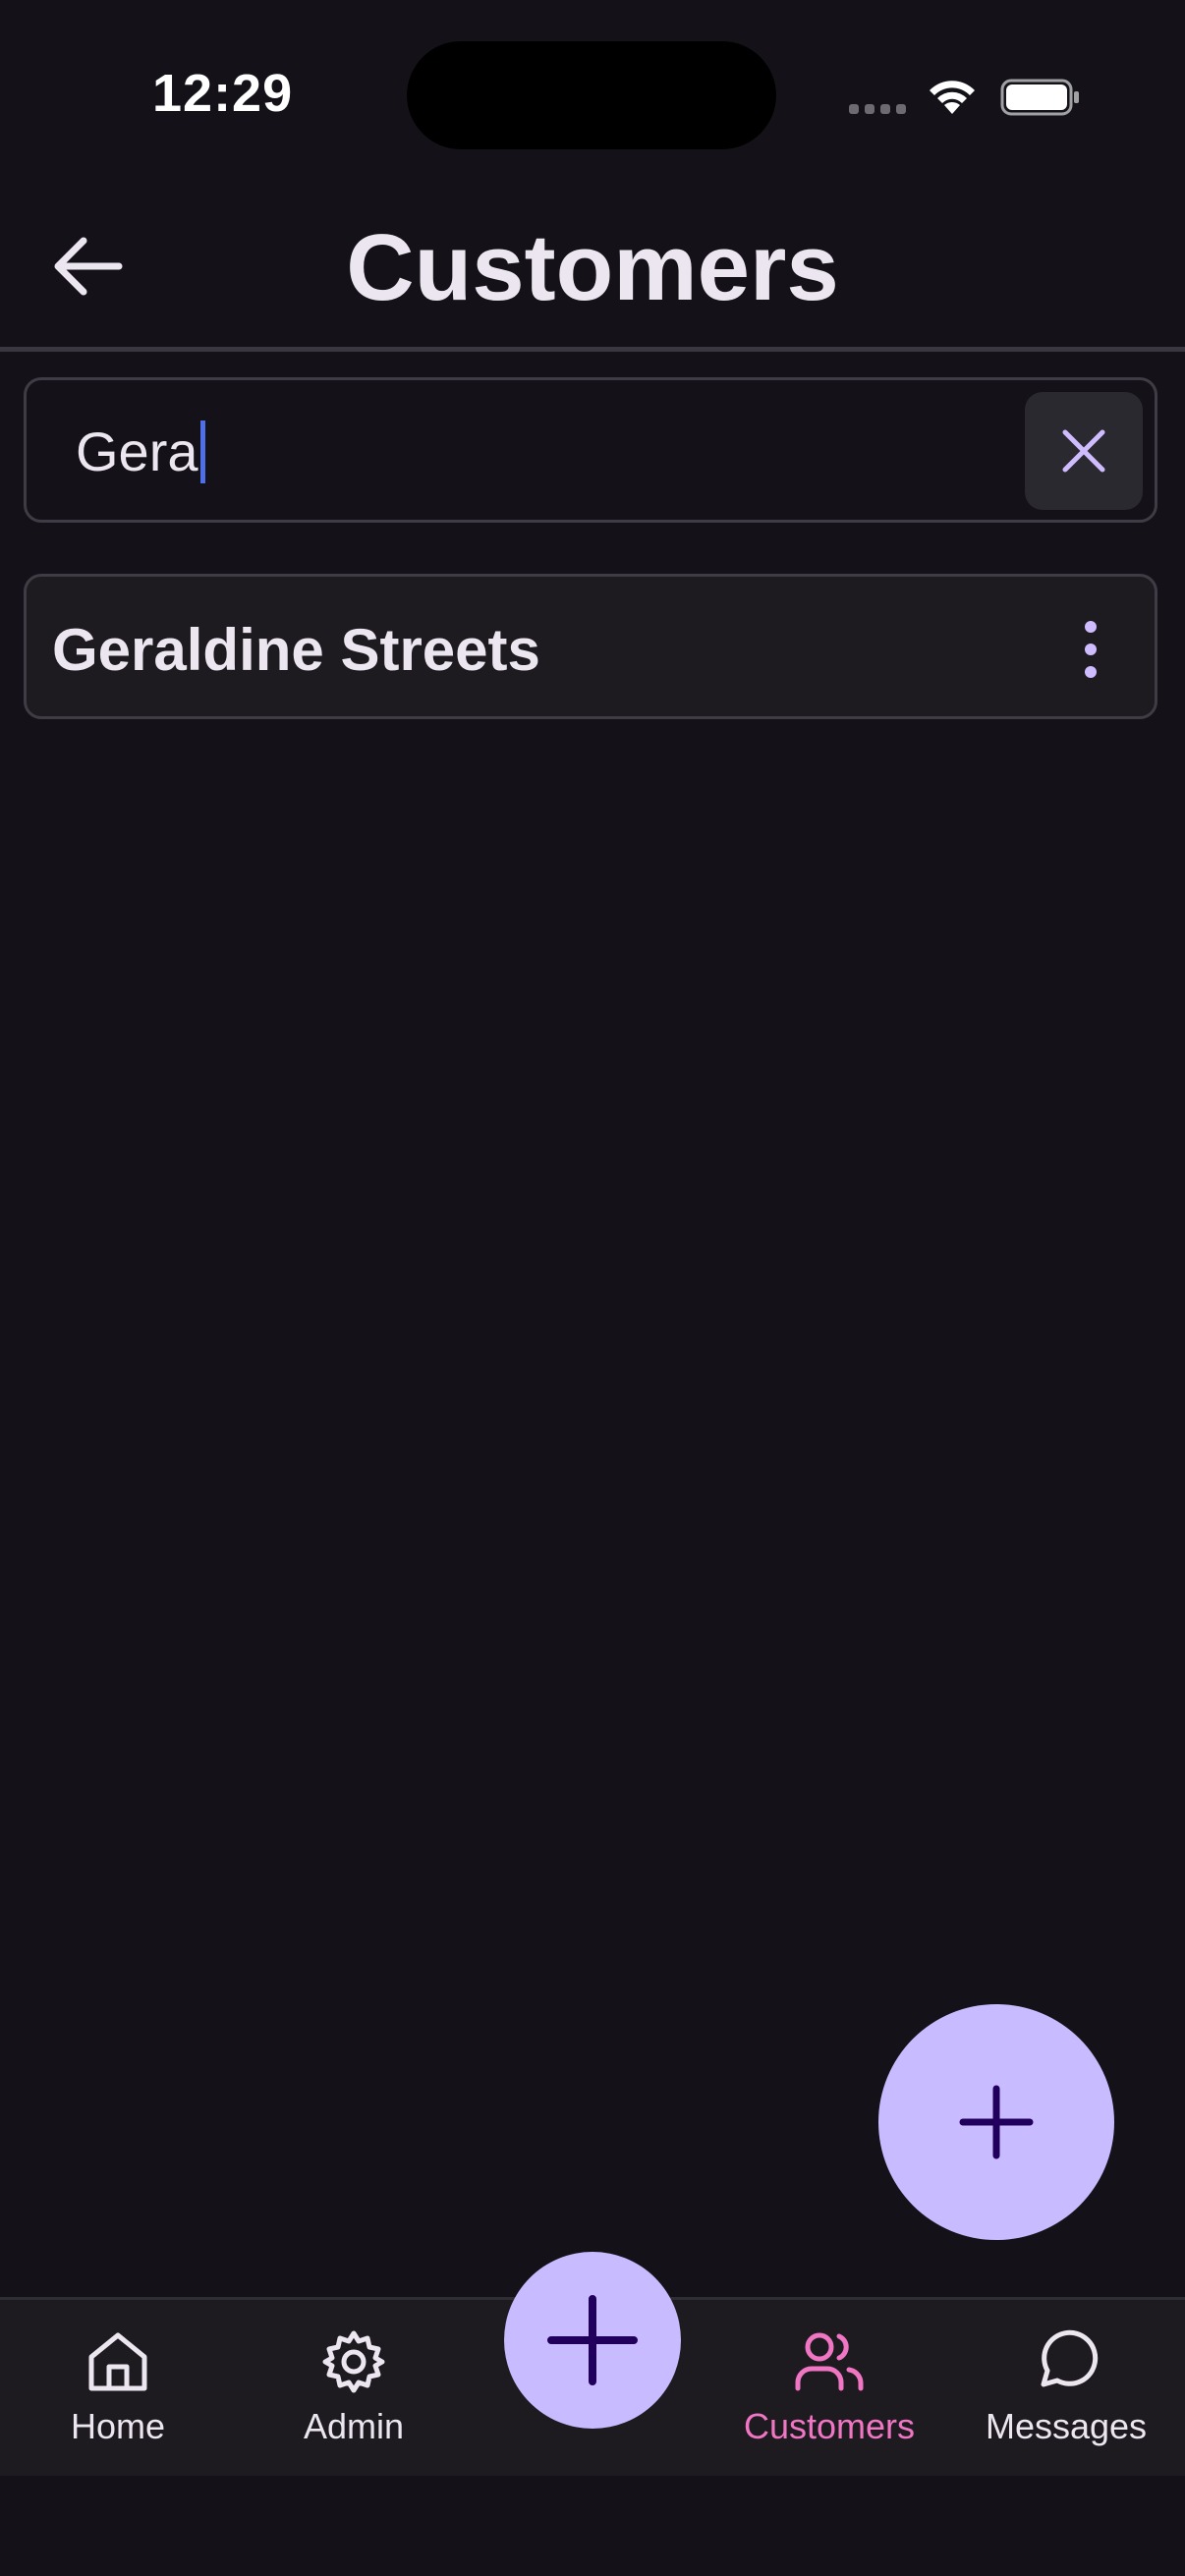 The width and height of the screenshot is (1185, 2576). I want to click on battery-icon, so click(1040, 97).